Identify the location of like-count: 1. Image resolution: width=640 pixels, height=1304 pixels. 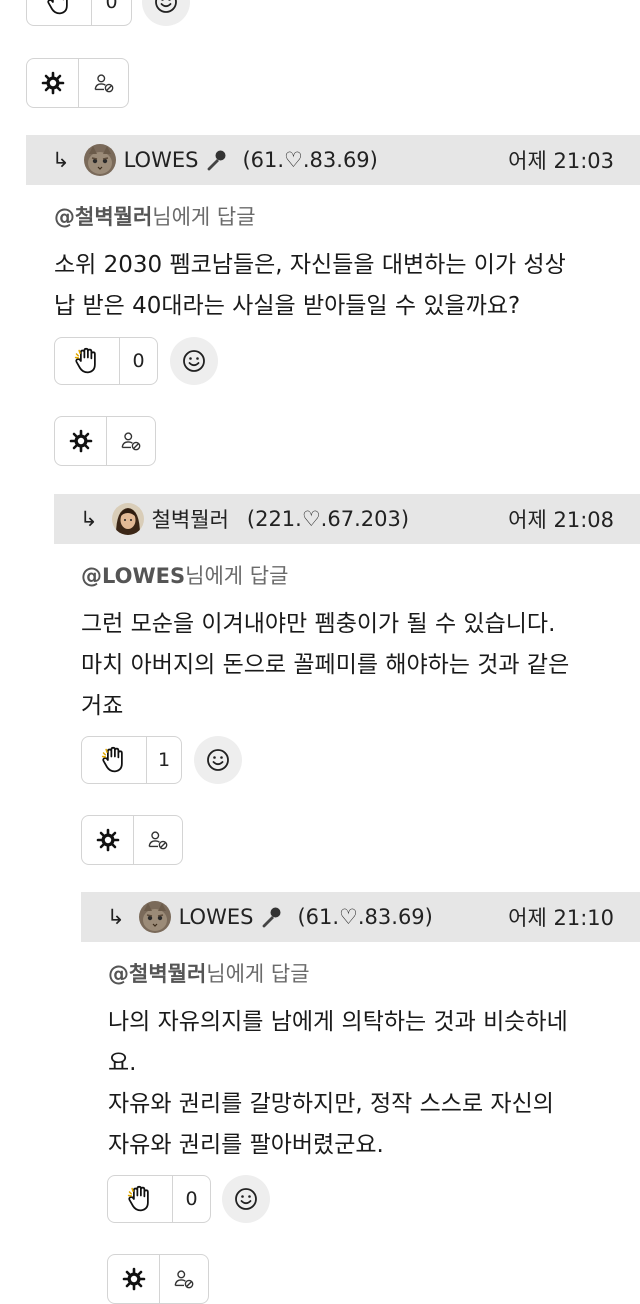
(163, 760).